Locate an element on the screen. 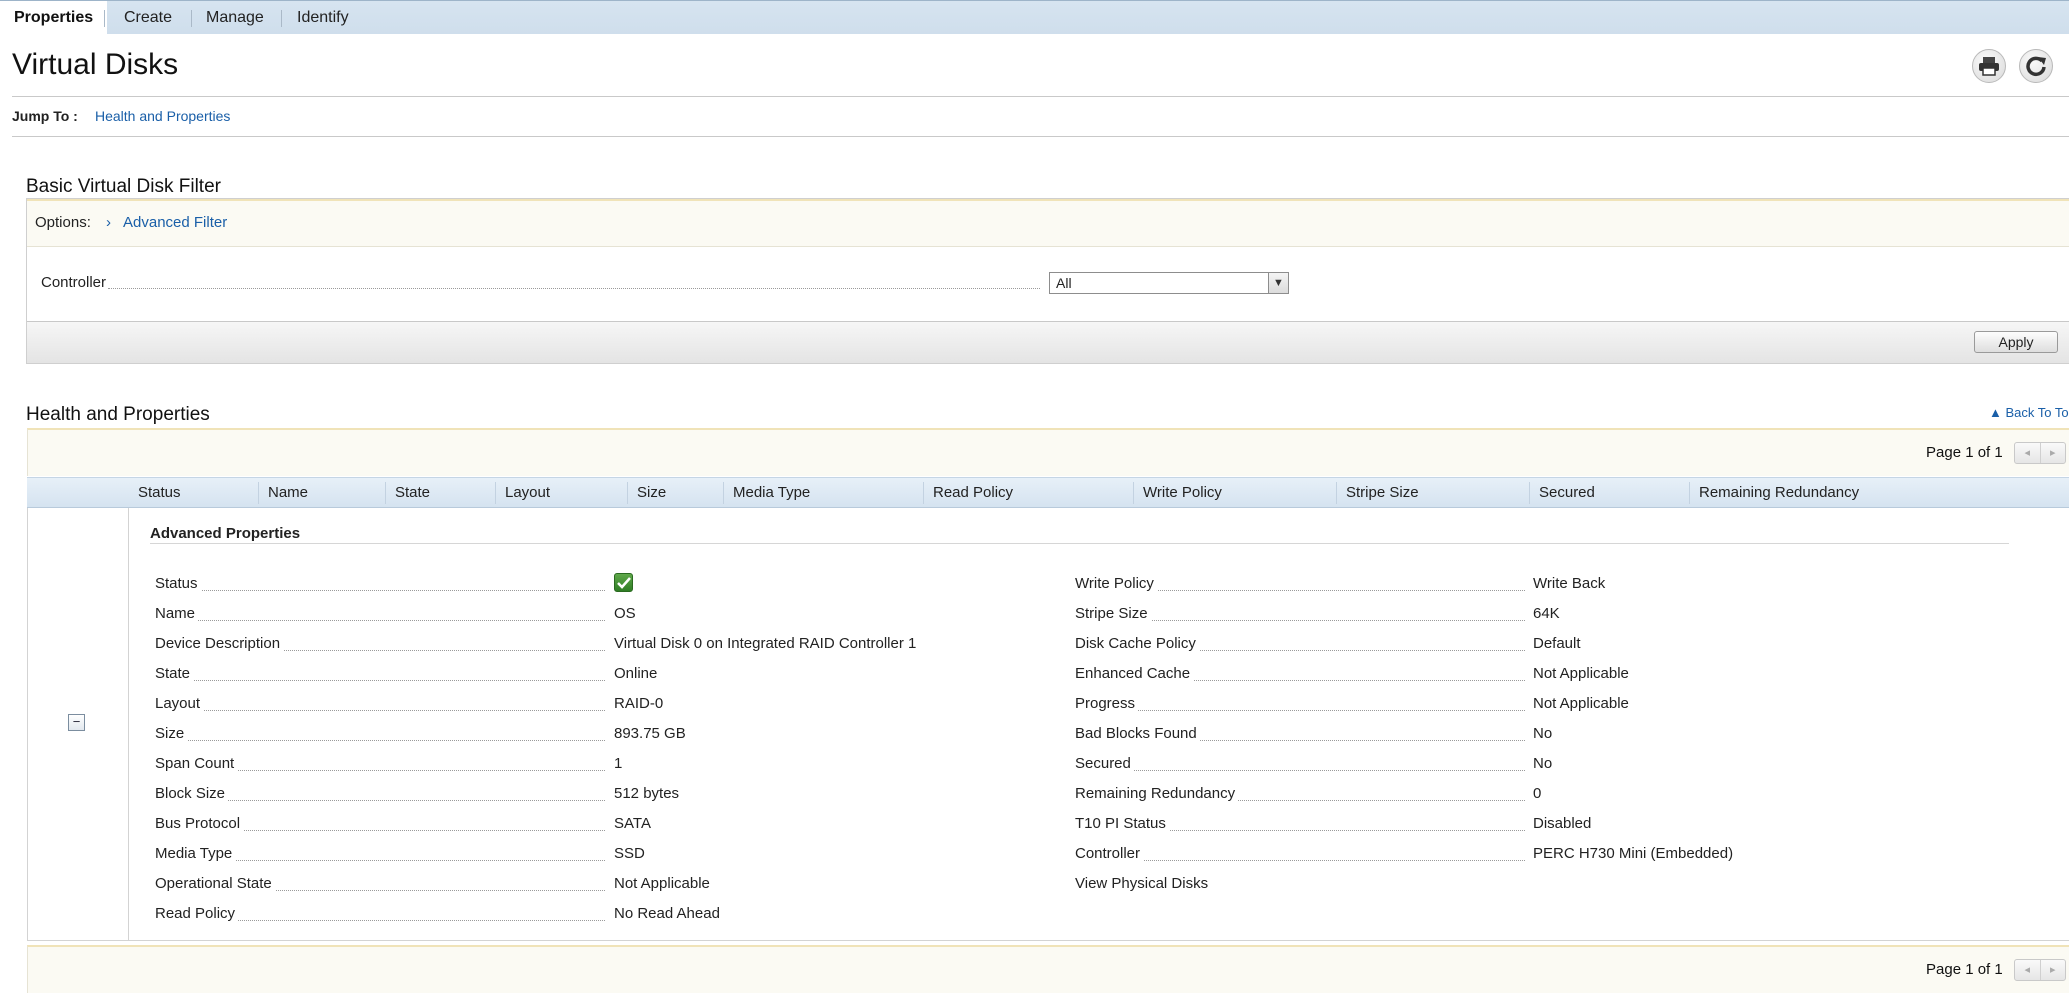 The image size is (2069, 993). controller-filter-label: Controller is located at coordinates (75, 282).